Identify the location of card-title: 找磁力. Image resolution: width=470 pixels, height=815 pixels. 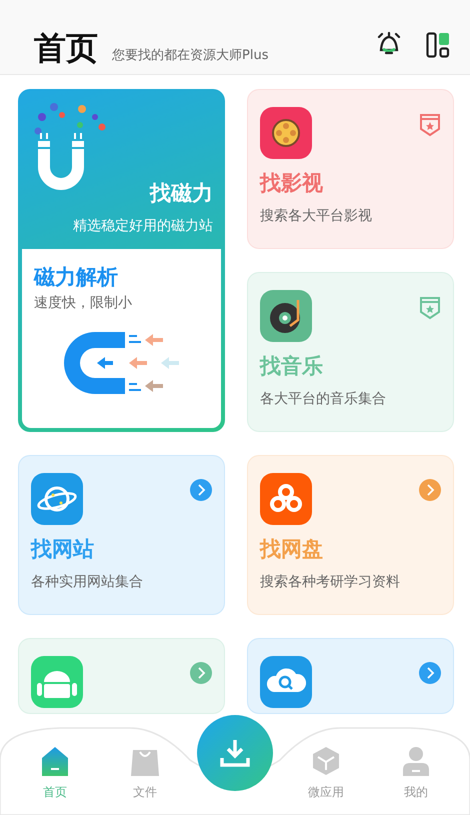
(181, 193).